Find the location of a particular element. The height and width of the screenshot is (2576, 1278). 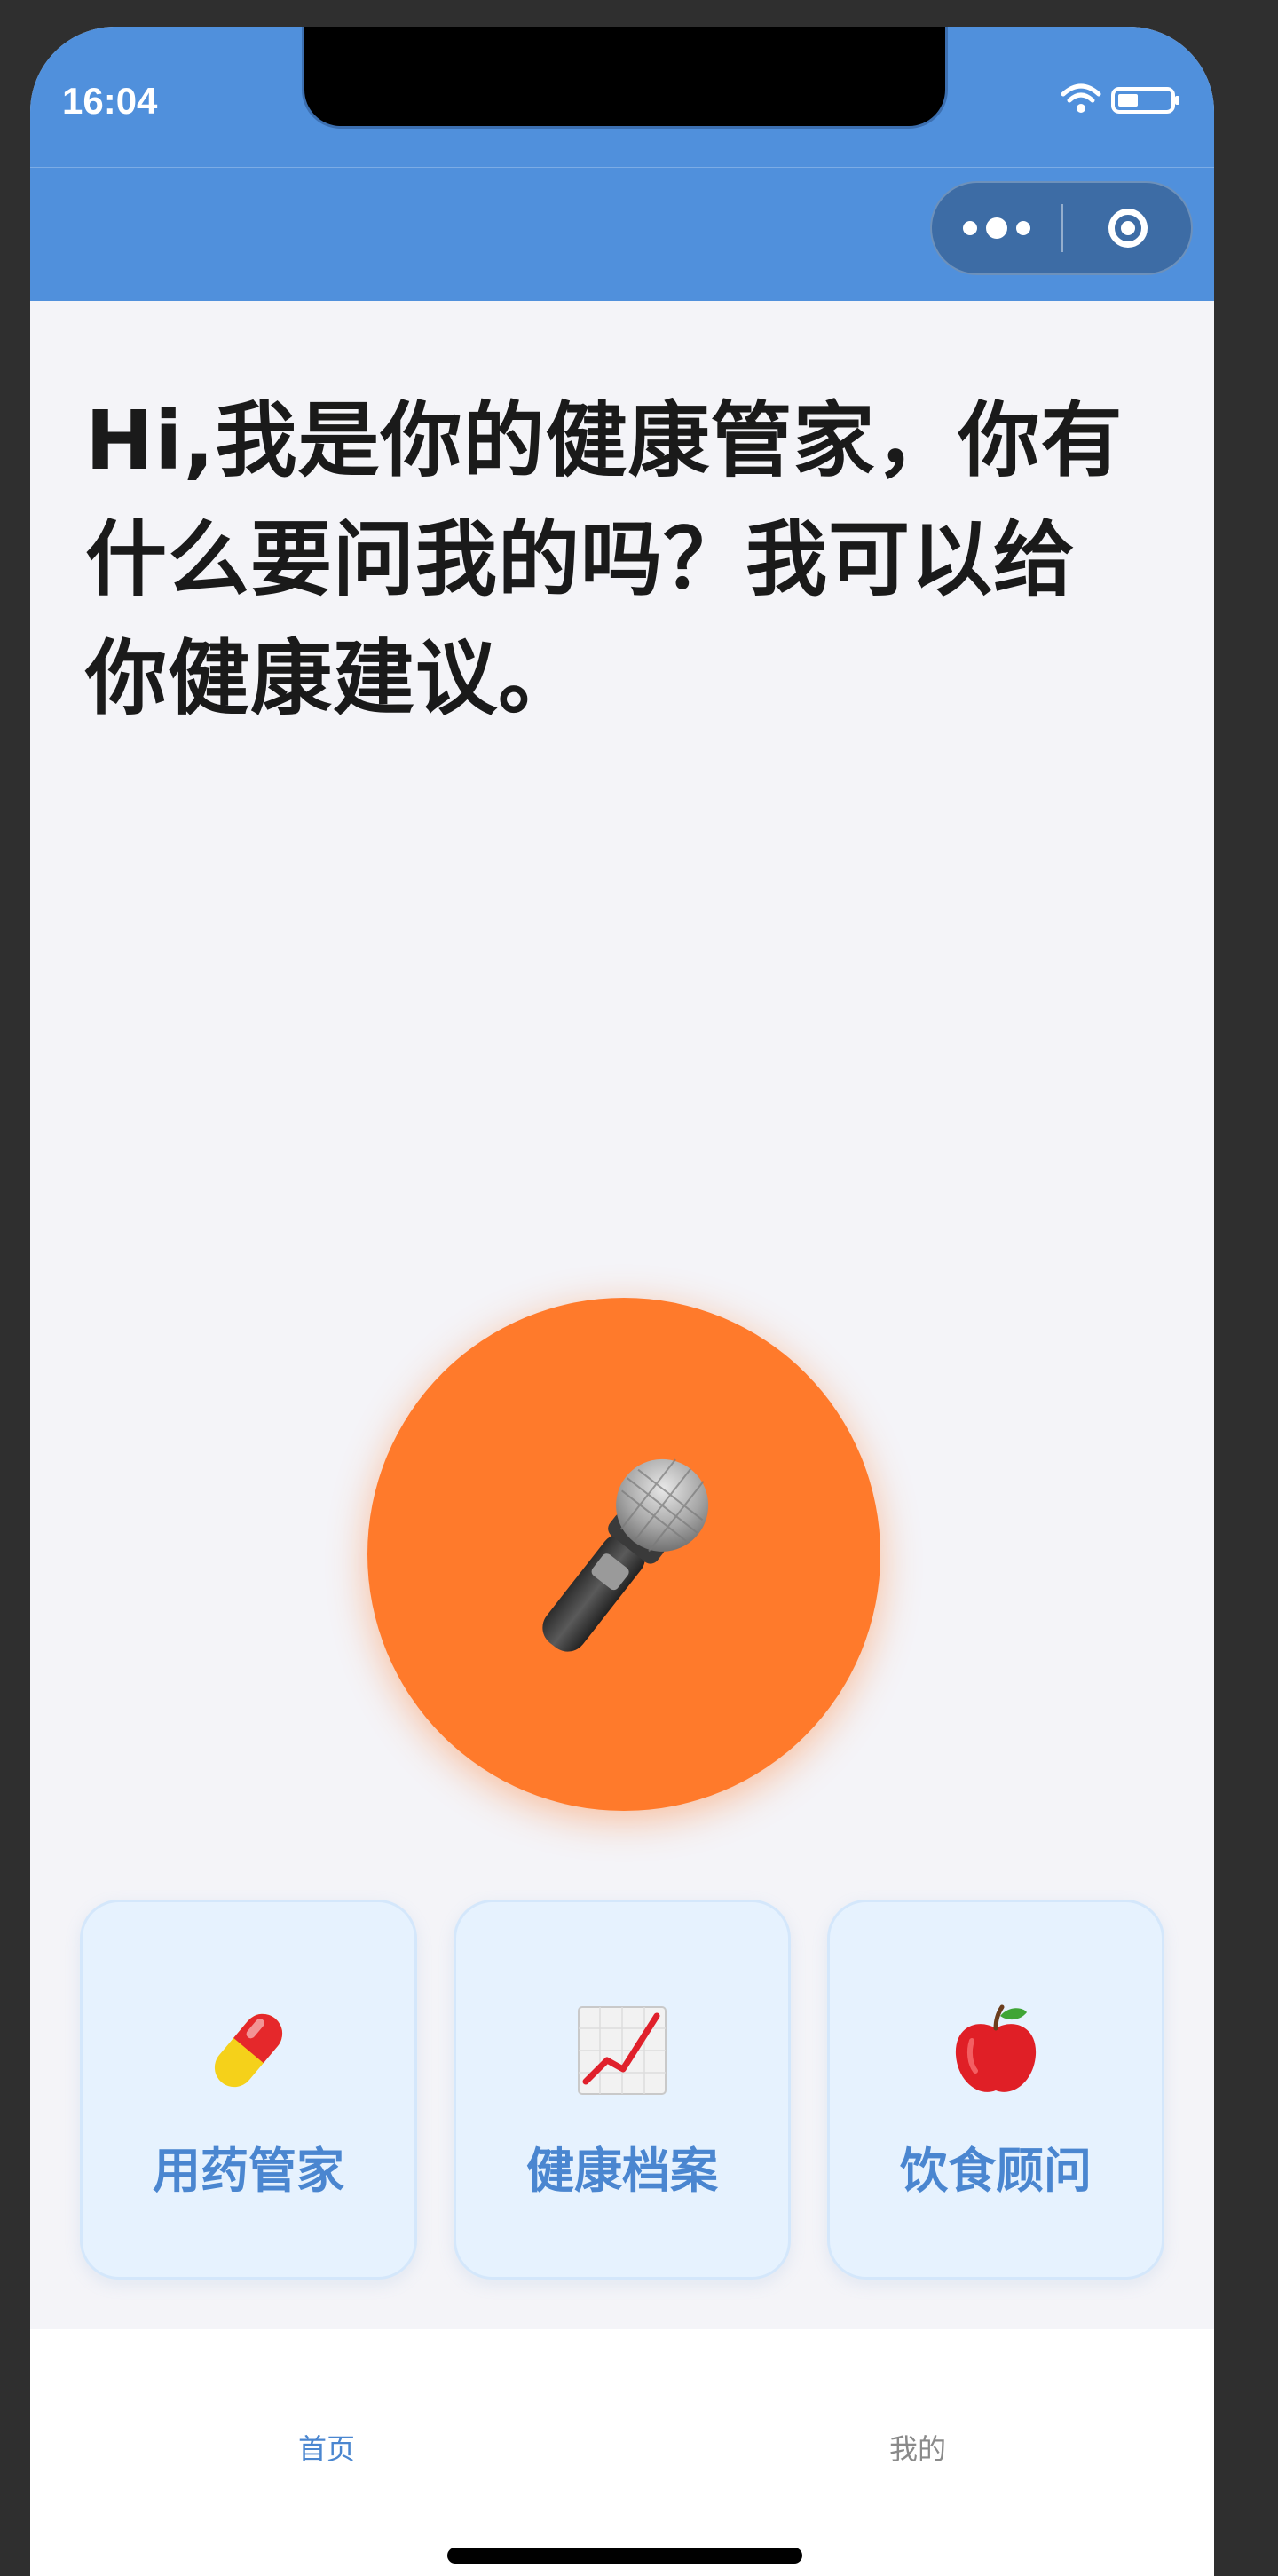

more-dot-center is located at coordinates (996, 228).